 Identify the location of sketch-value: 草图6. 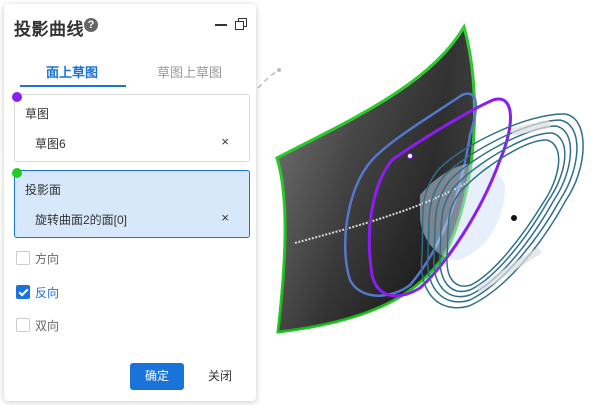
(50, 144).